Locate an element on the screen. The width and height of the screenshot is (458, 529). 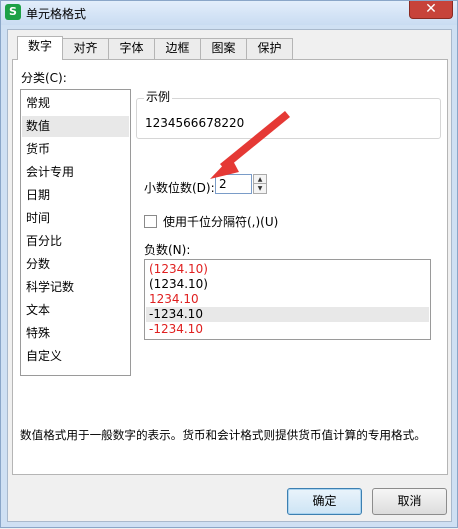
category-item-accounting: 会计专用 is located at coordinates (75, 172).